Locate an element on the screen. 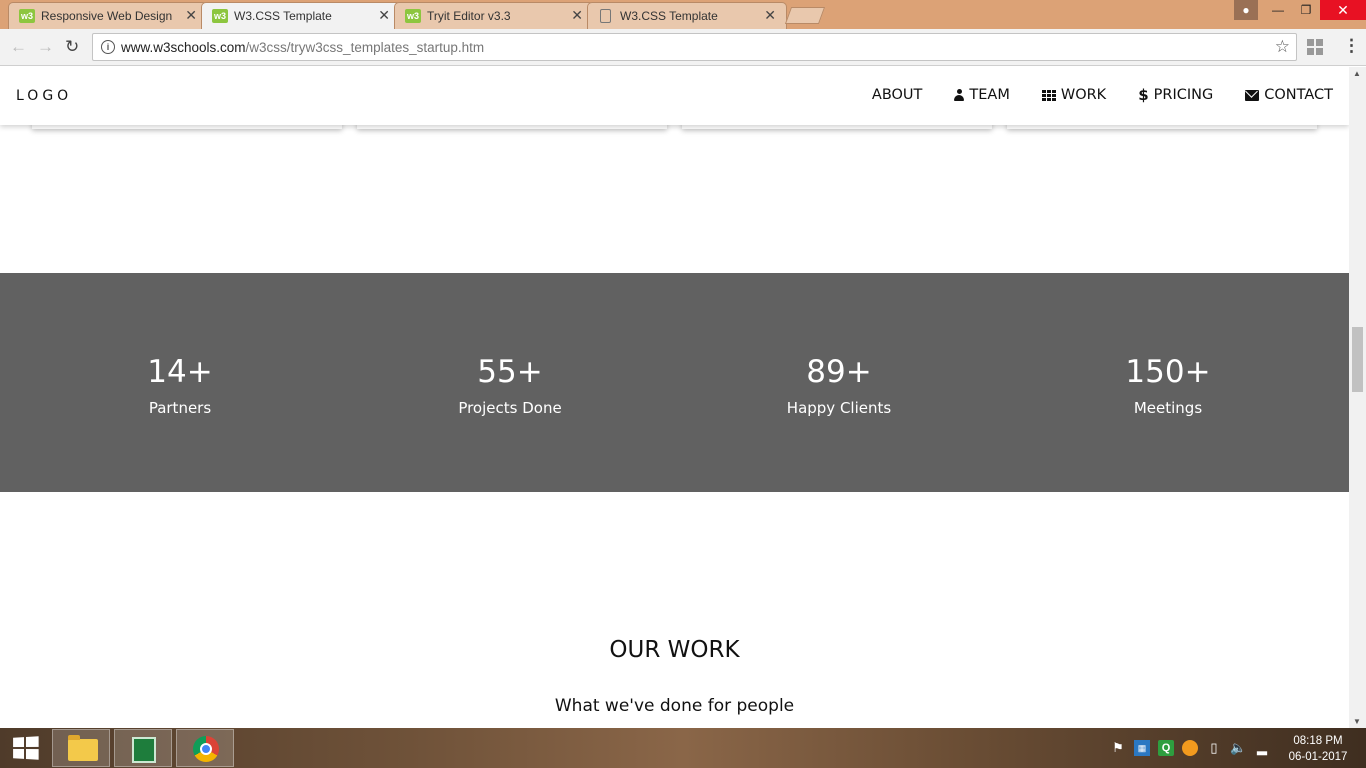  back-arrow-icon: ← is located at coordinates (18, 47).